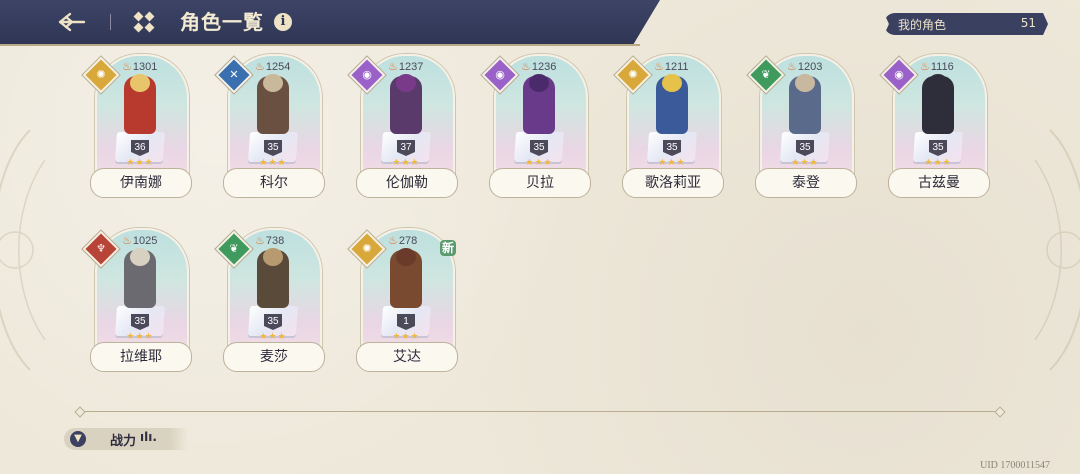  What do you see at coordinates (270, 127) in the screenshot?
I see `character-card: ✕ ♨1254 35 ★★★ 科尔` at bounding box center [270, 127].